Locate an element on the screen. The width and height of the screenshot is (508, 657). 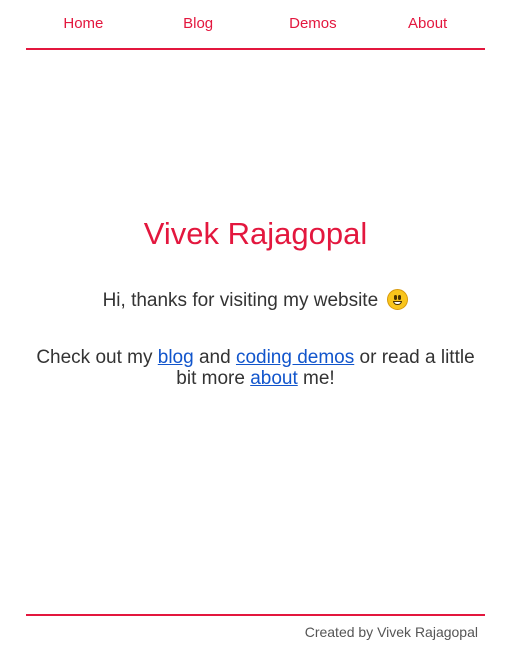
nav-demos-link: Demos is located at coordinates (313, 23).